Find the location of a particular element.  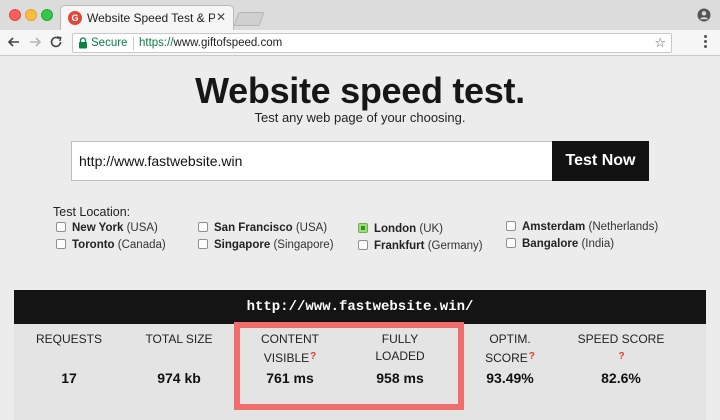

metric-value: 93.49% is located at coordinates (510, 378).